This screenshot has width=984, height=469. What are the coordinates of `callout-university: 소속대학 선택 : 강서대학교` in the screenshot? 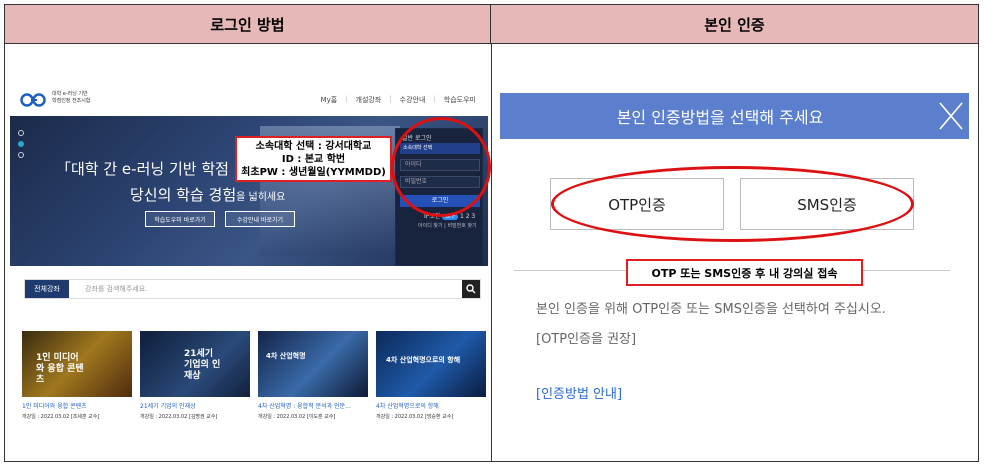 It's located at (313, 146).